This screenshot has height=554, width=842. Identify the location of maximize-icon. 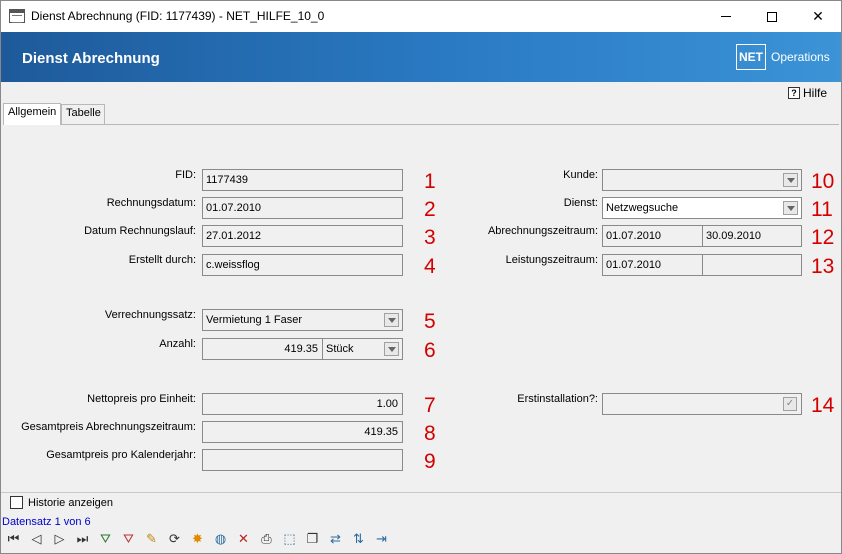
(772, 16).